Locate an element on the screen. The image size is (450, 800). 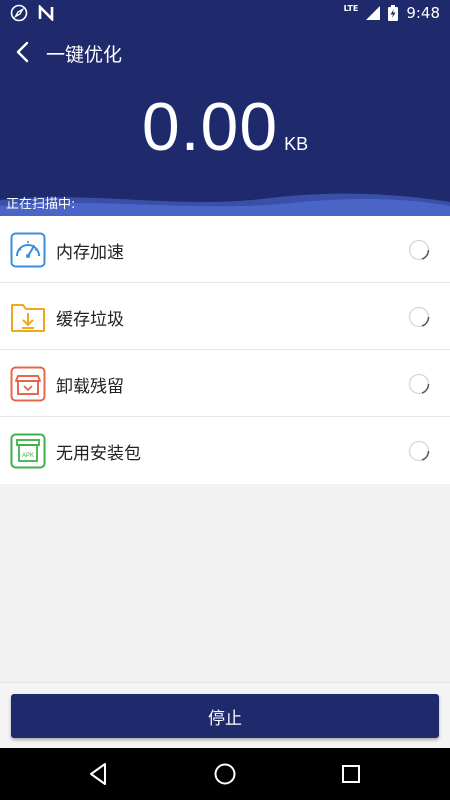
nav-home-icon is located at coordinates (225, 774).